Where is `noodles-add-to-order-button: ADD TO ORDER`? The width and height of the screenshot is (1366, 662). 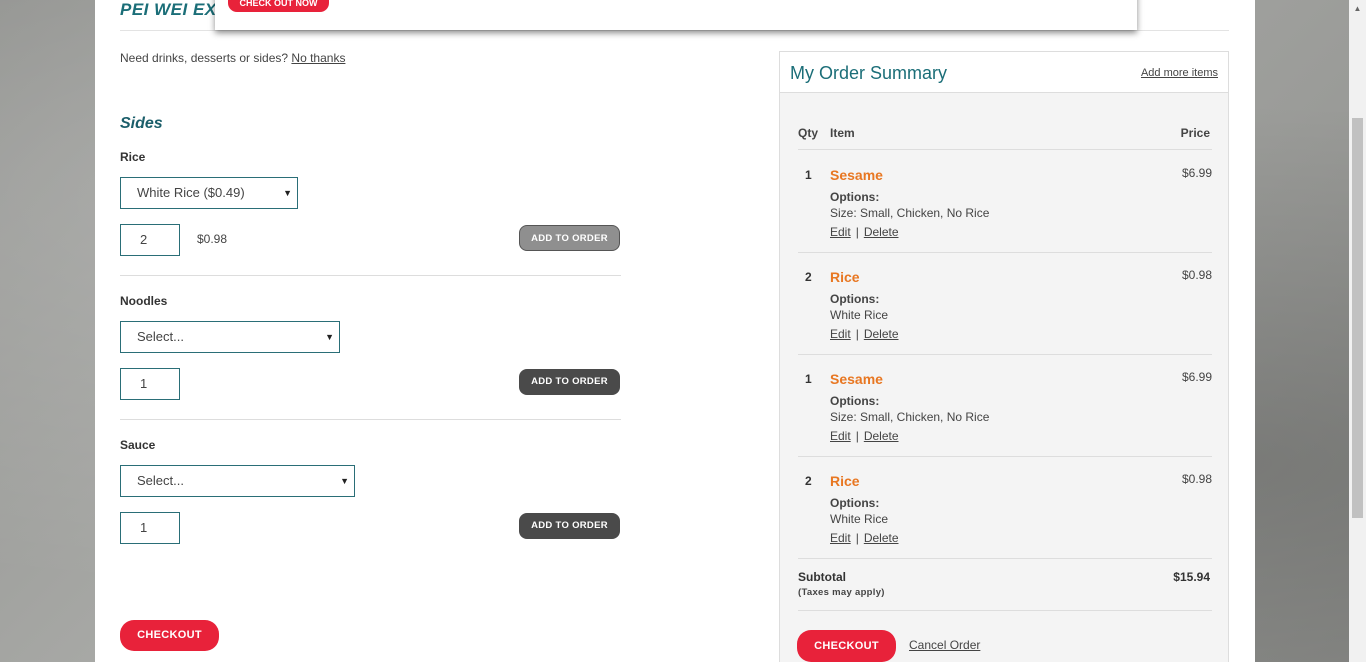 noodles-add-to-order-button: ADD TO ORDER is located at coordinates (569, 382).